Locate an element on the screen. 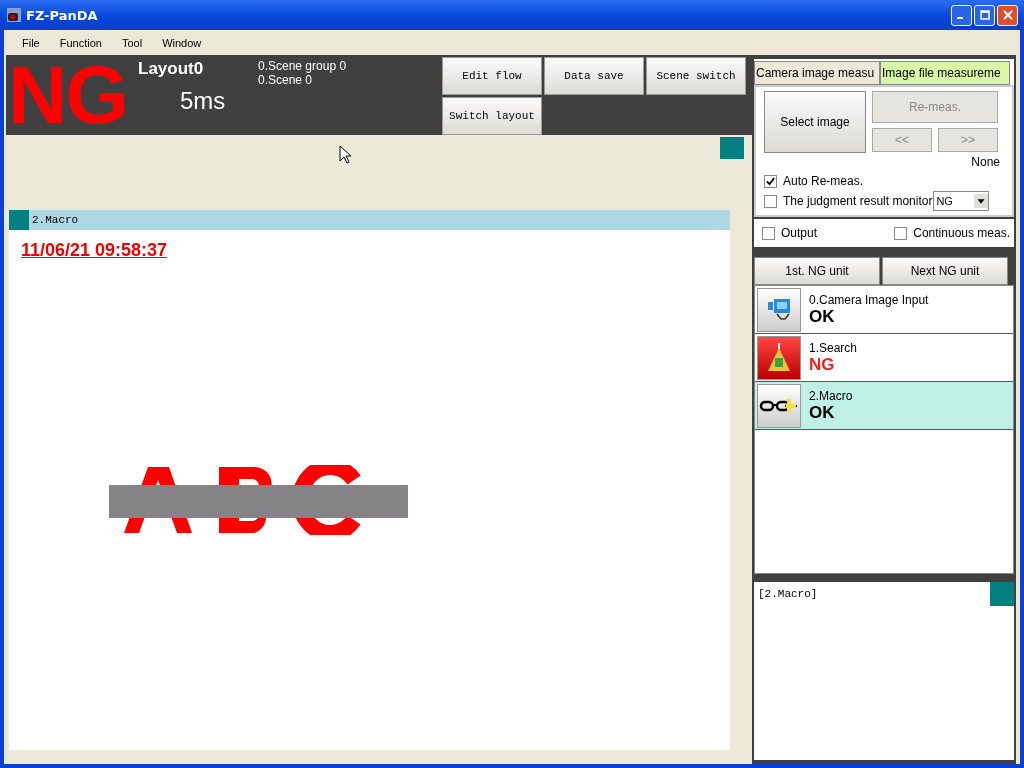 Image resolution: width=1024 pixels, height=768 pixels. mouse-pointer-icon is located at coordinates (345, 154).